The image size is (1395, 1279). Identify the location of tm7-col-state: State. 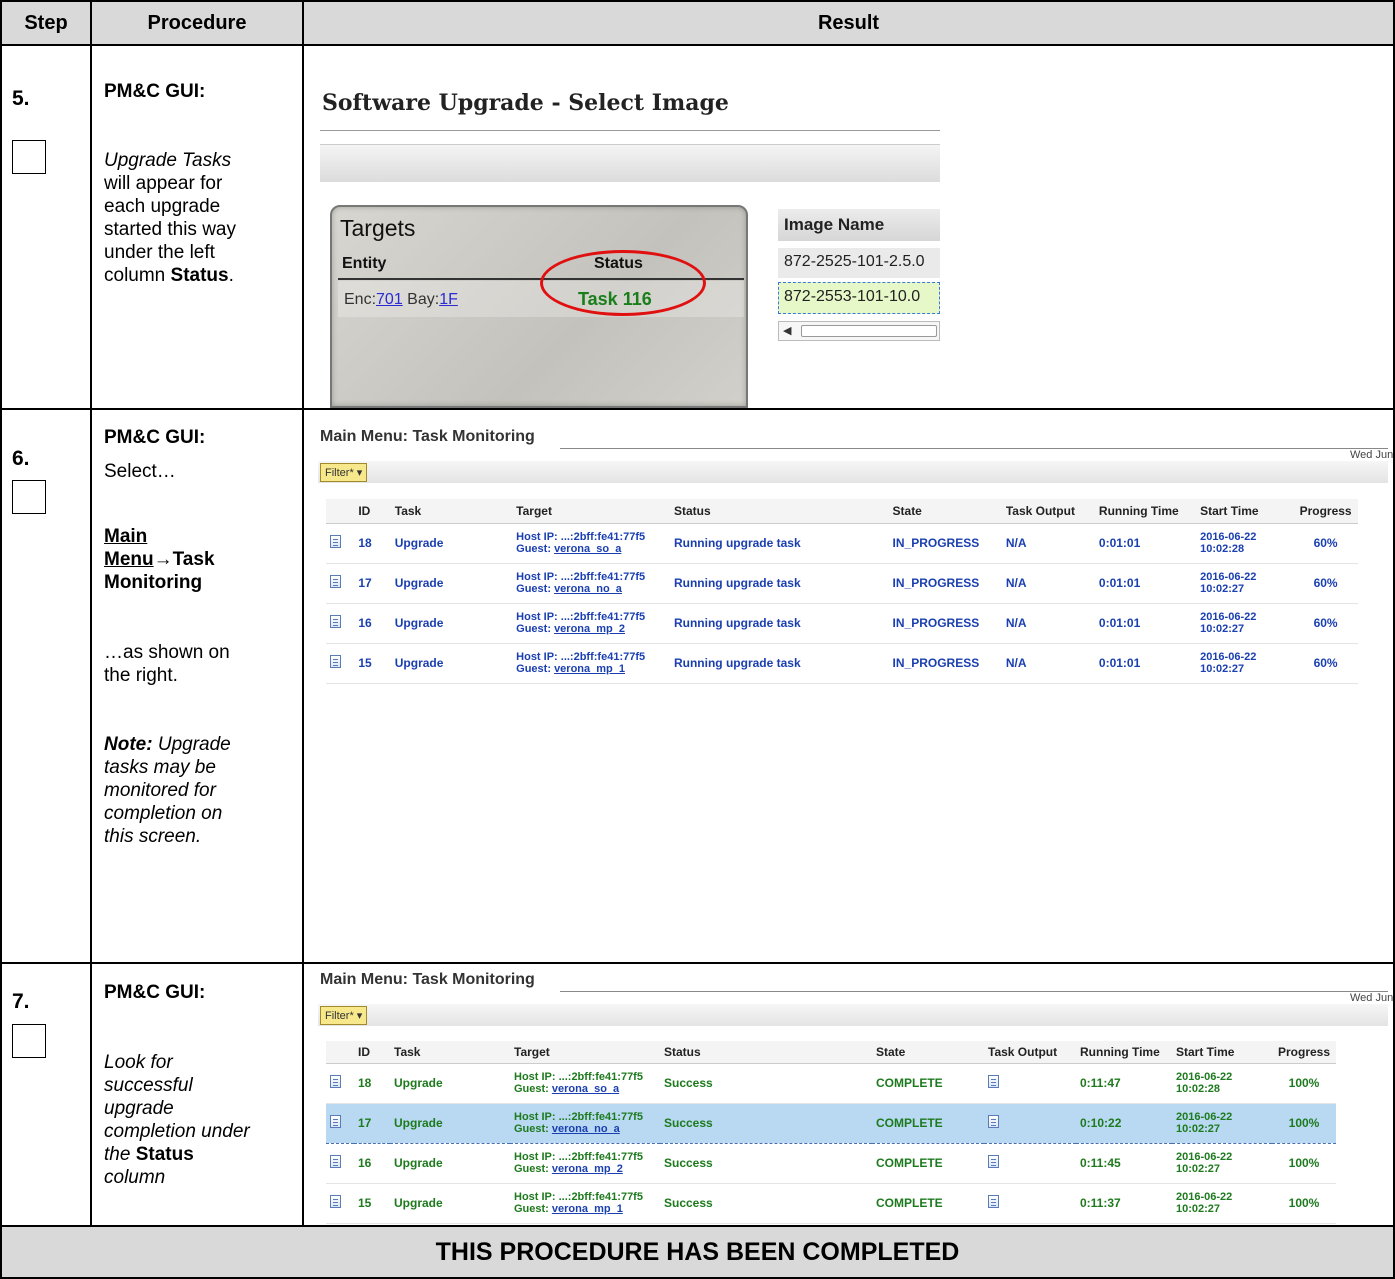
(928, 1052).